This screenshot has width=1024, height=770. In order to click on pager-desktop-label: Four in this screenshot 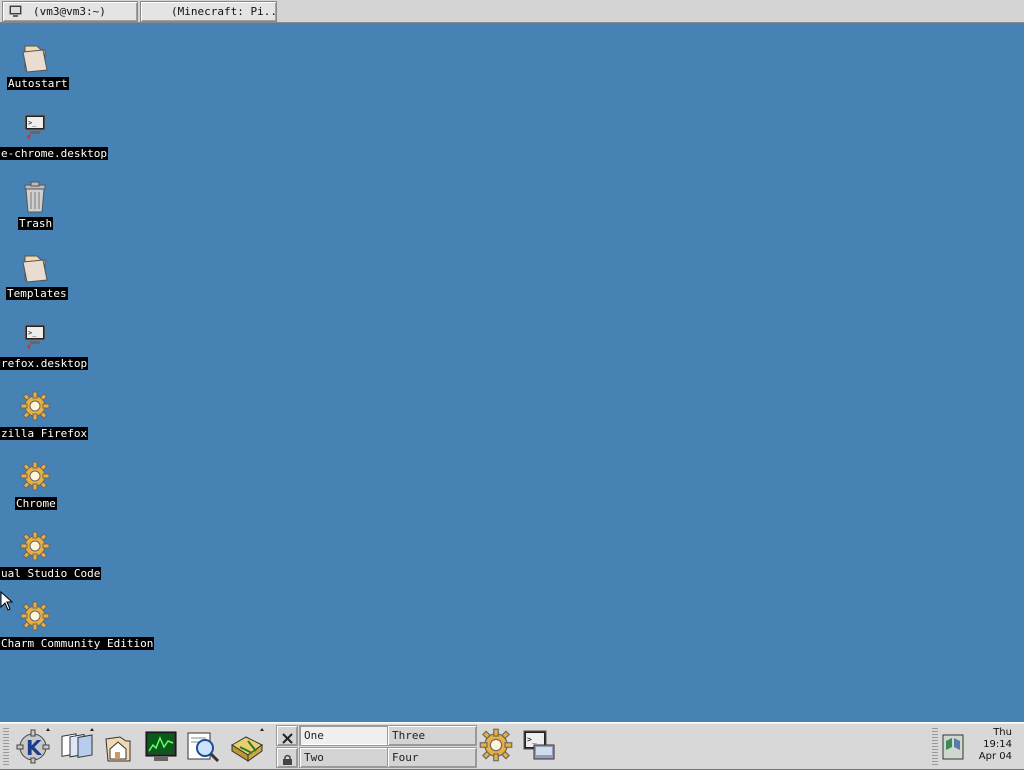, I will do `click(405, 757)`.